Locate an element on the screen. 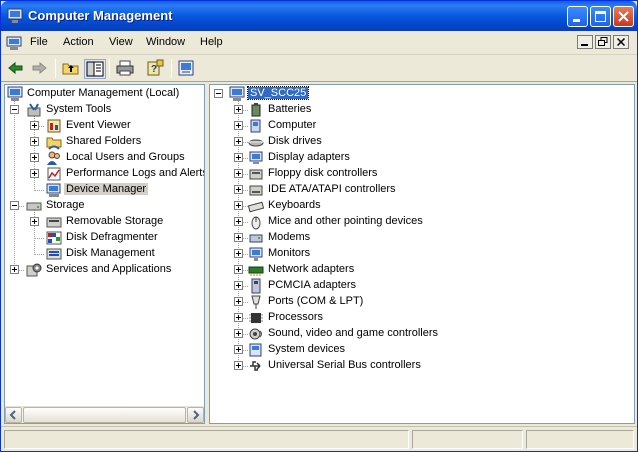  menu-file: File is located at coordinates (39, 42).